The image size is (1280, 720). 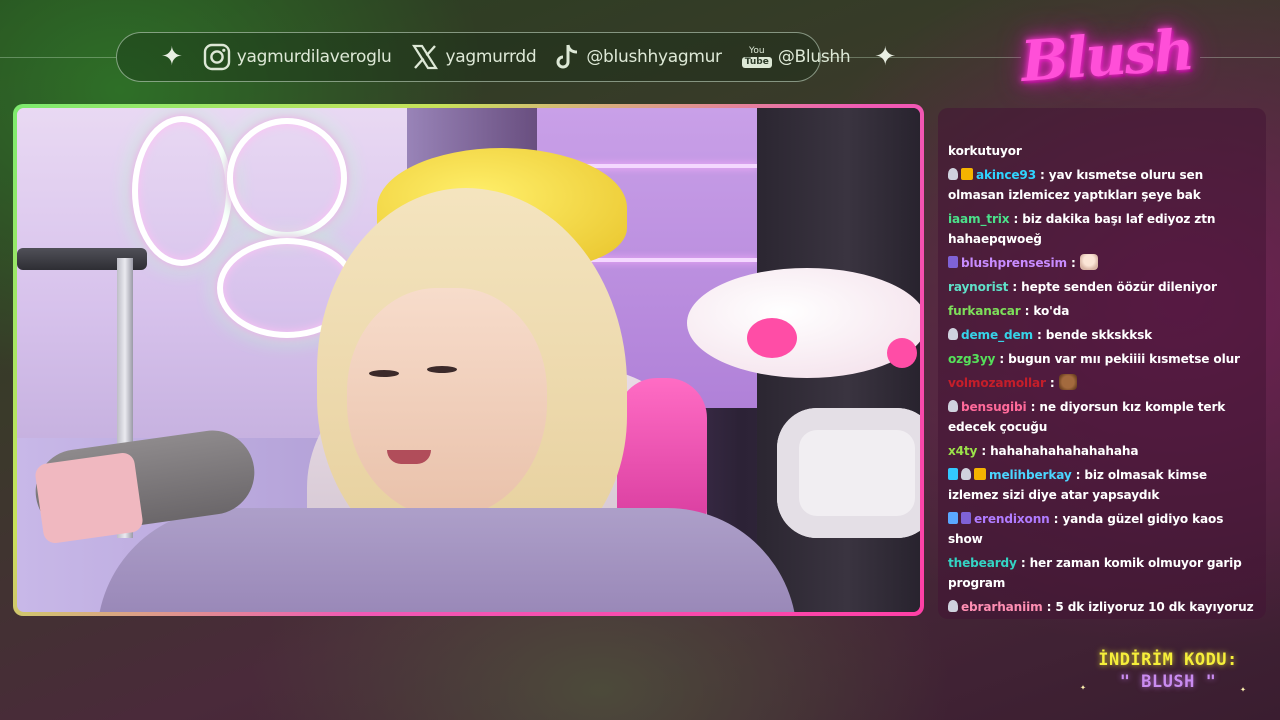 What do you see at coordinates (1168, 660) in the screenshot?
I see `discount-title: İNDİRİM KODU:` at bounding box center [1168, 660].